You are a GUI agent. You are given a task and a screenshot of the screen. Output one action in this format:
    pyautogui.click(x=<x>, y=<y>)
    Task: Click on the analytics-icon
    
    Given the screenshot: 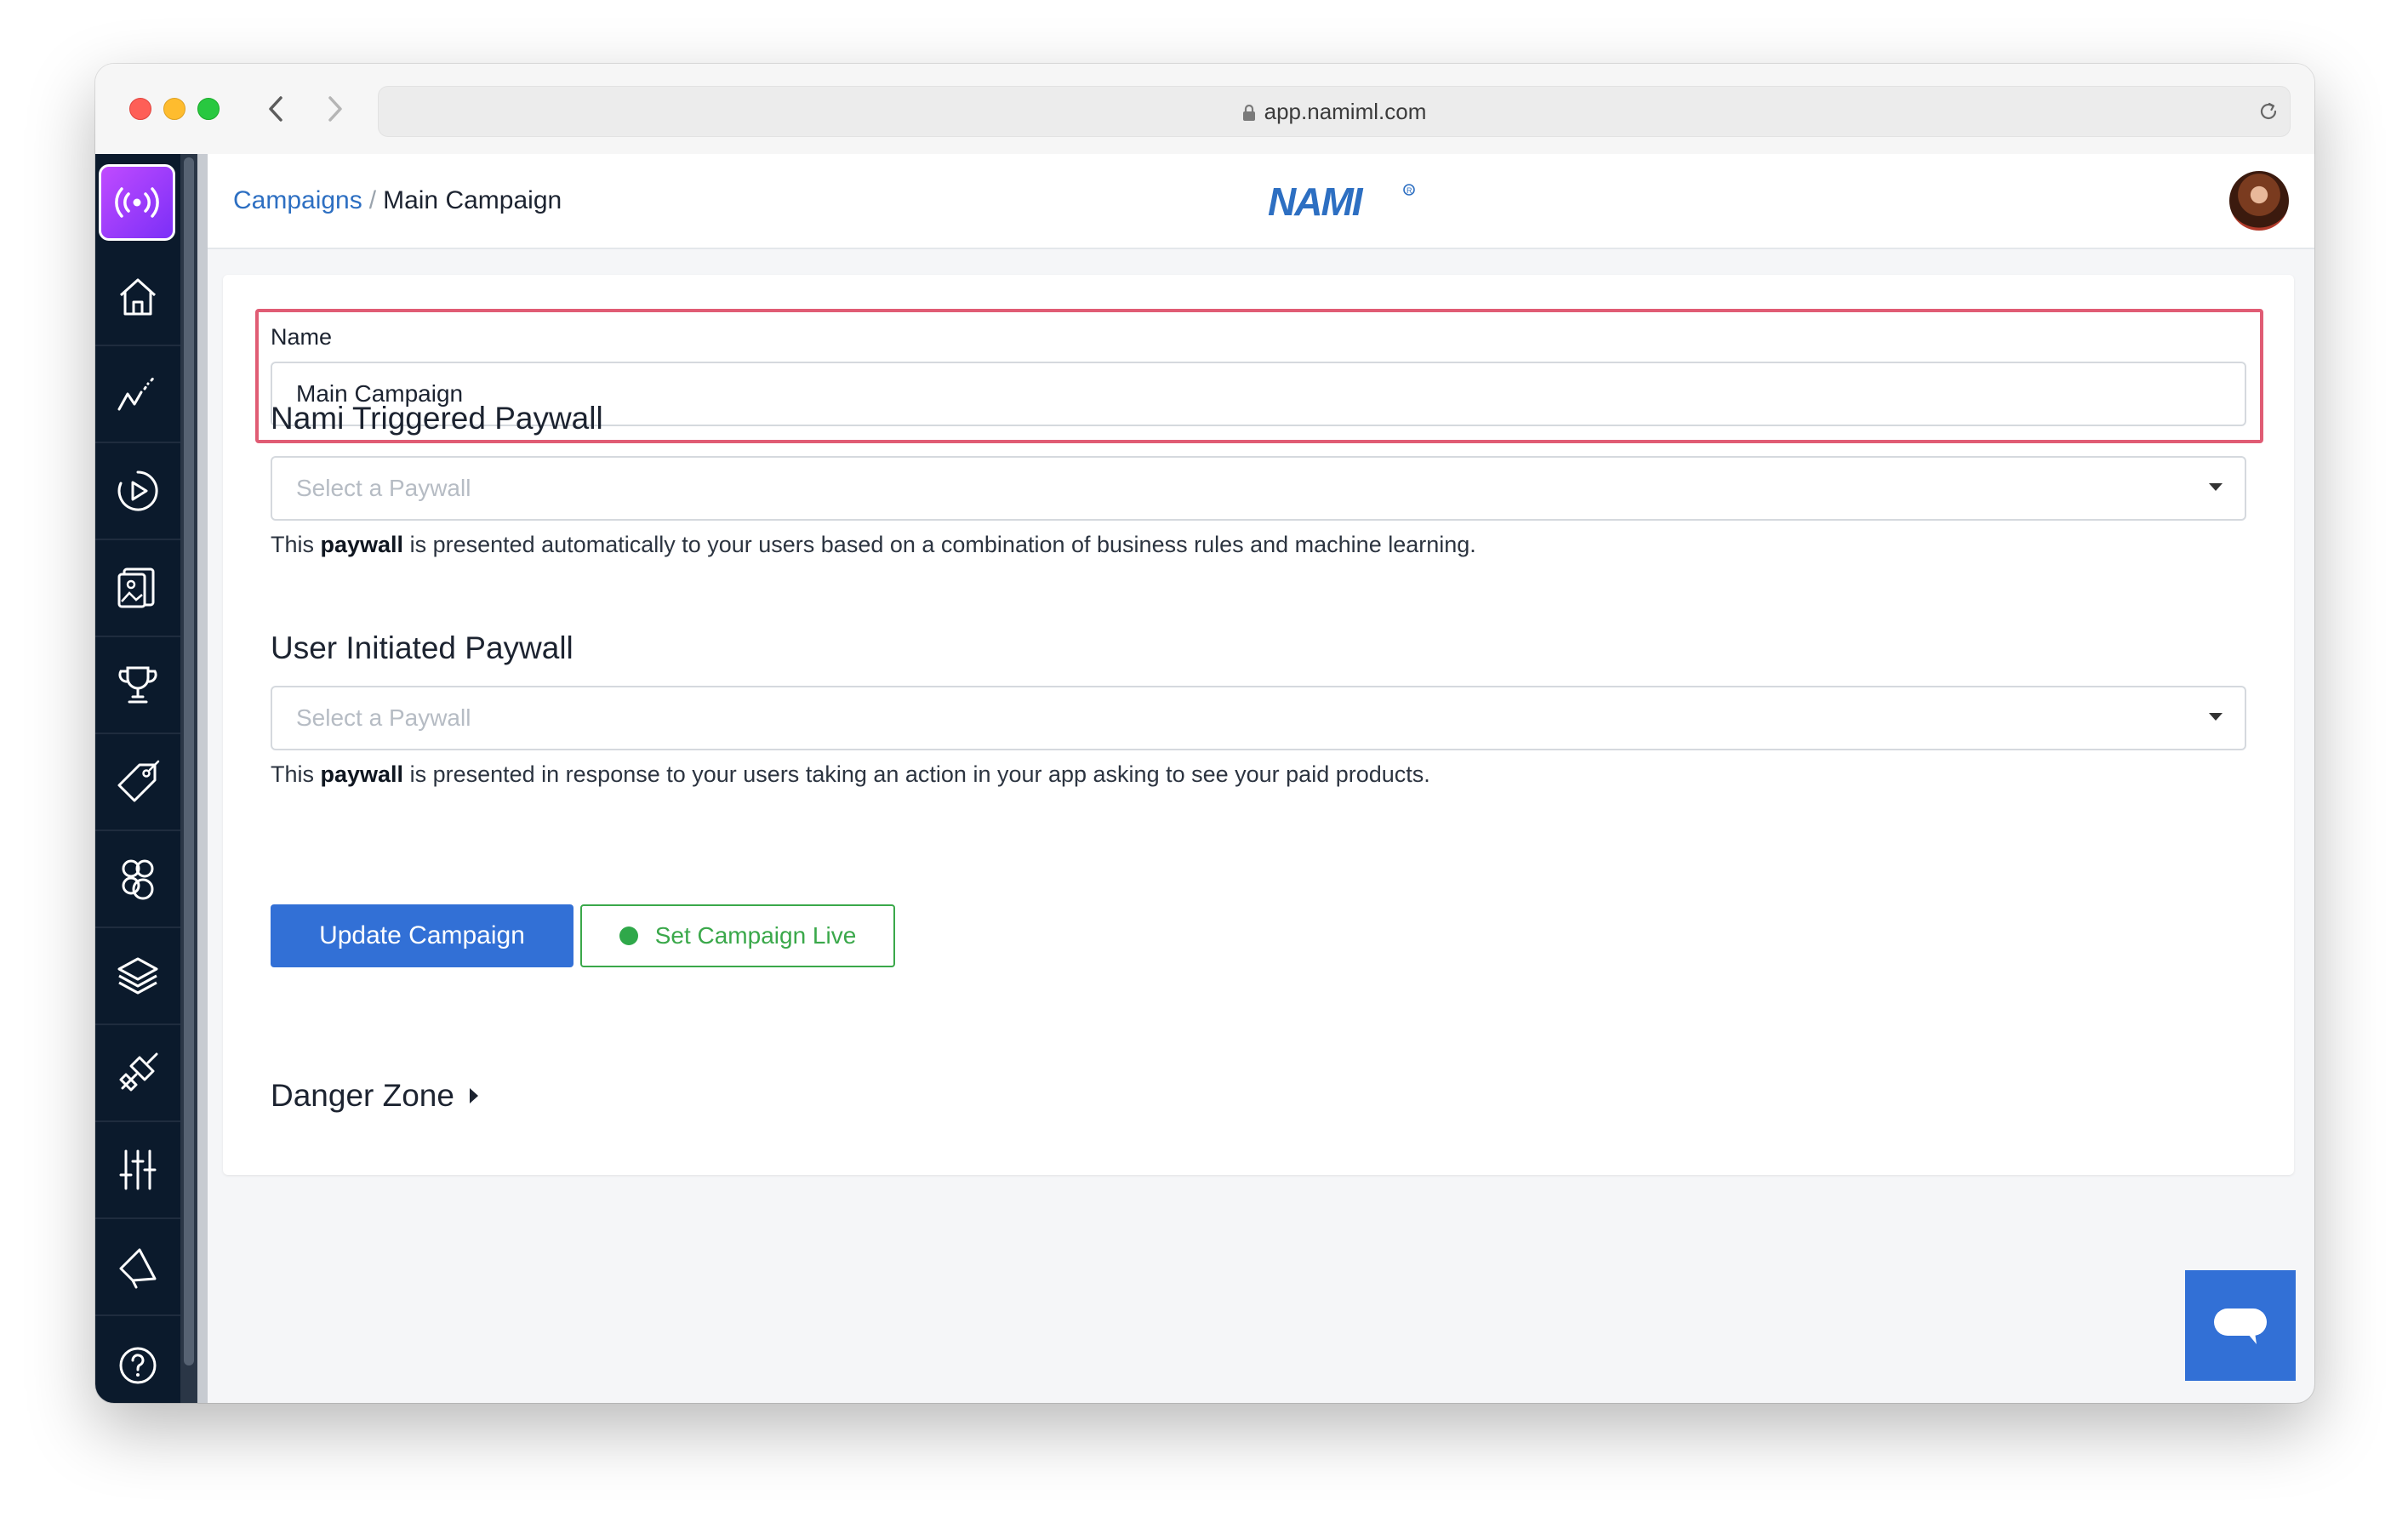 What is the action you would take?
    pyautogui.click(x=137, y=392)
    